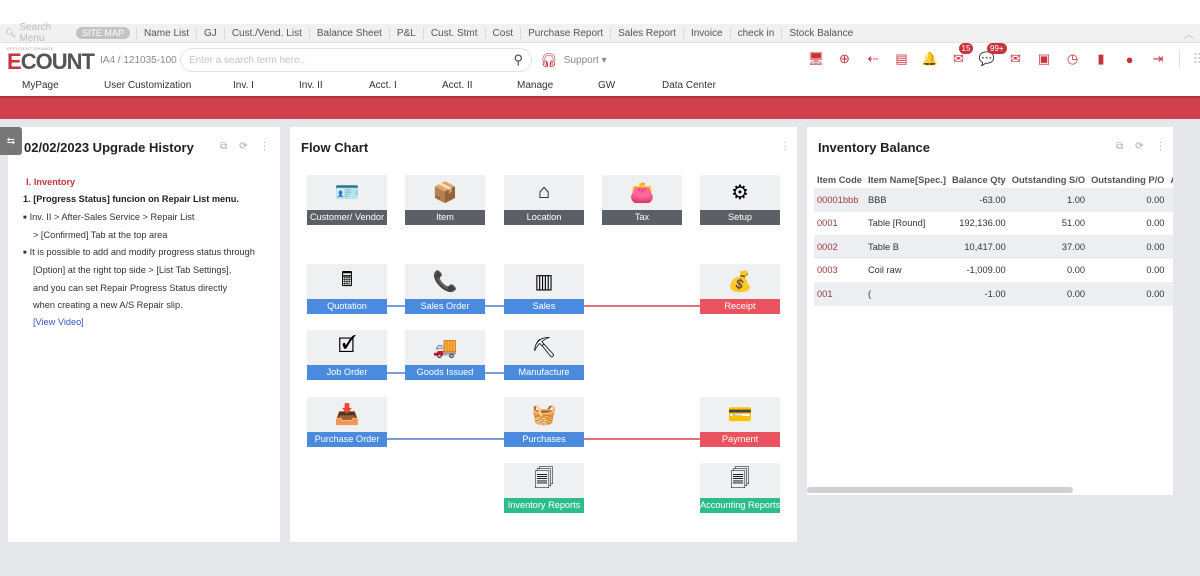  I want to click on flow-tile-job-order: 🗹 Job Order, so click(347, 355).